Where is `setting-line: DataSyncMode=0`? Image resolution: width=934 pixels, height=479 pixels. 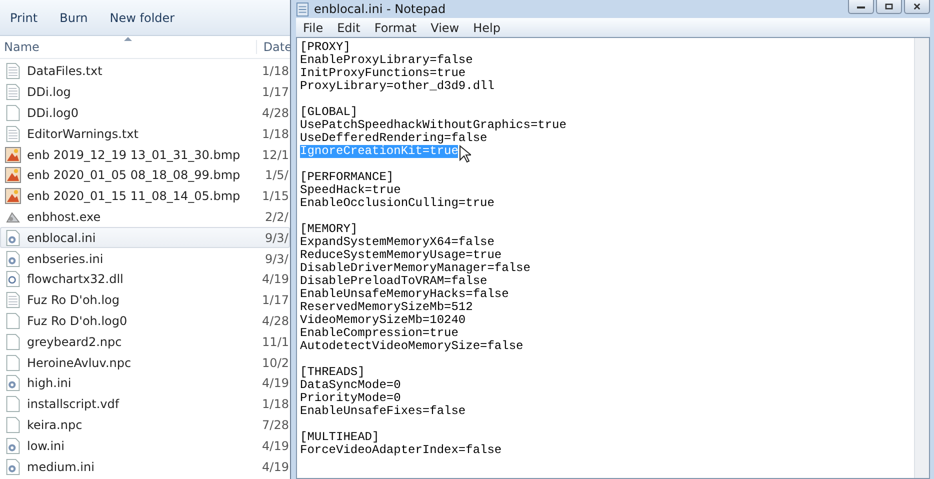 setting-line: DataSyncMode=0 is located at coordinates (350, 385).